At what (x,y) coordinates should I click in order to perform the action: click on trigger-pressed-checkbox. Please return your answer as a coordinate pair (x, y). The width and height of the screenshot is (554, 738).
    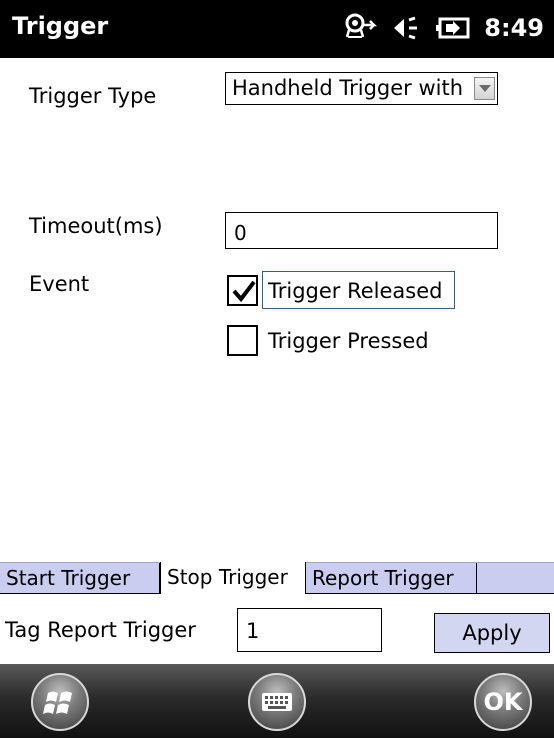
    Looking at the image, I should click on (242, 340).